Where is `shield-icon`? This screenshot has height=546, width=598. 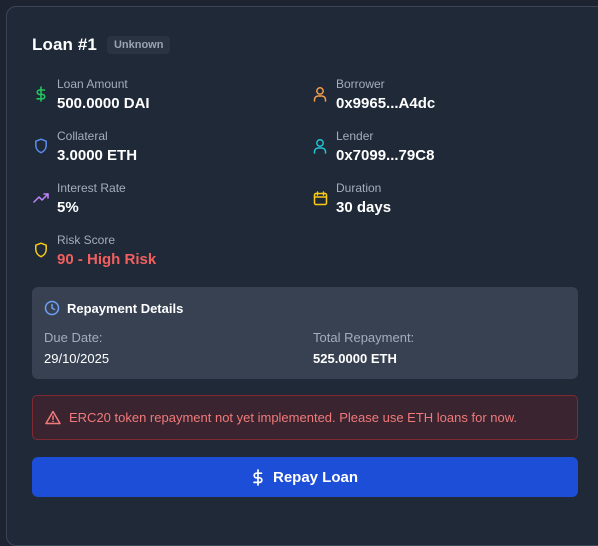 shield-icon is located at coordinates (41, 146).